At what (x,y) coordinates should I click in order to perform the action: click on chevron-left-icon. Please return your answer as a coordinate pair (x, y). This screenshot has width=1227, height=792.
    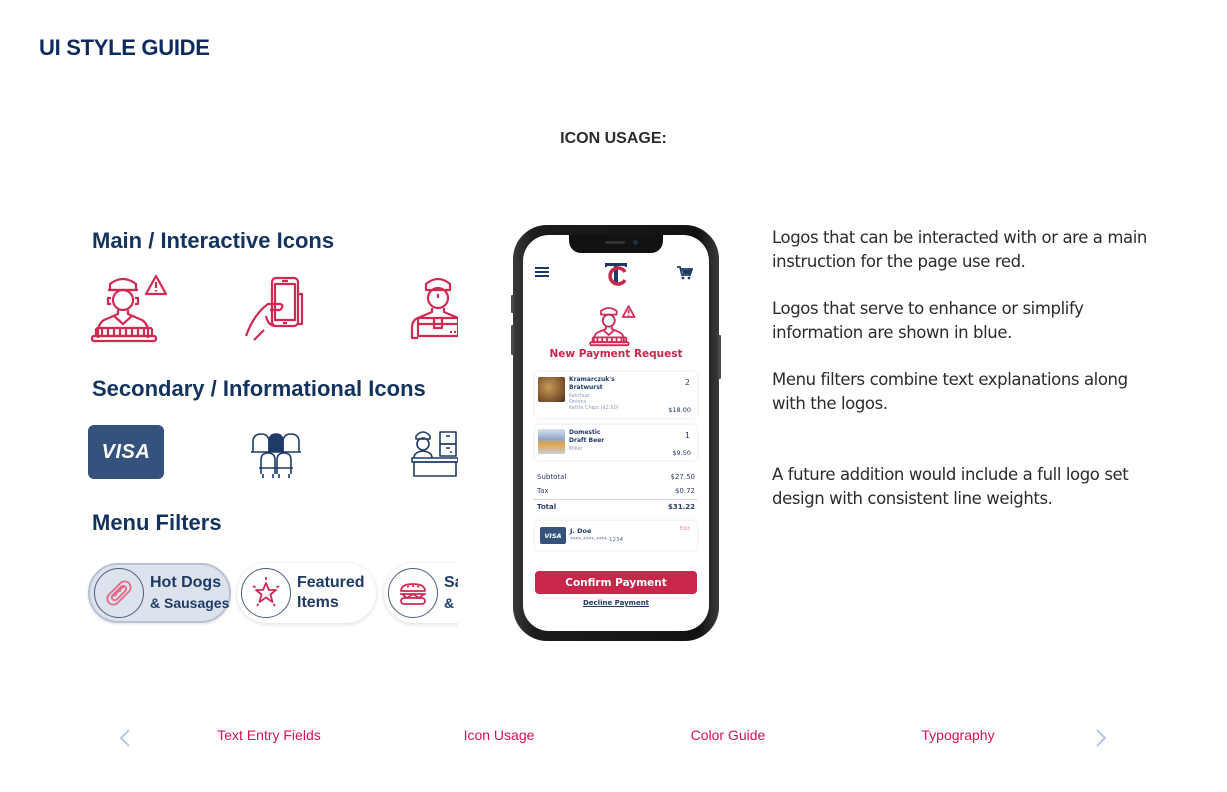
    Looking at the image, I should click on (126, 738).